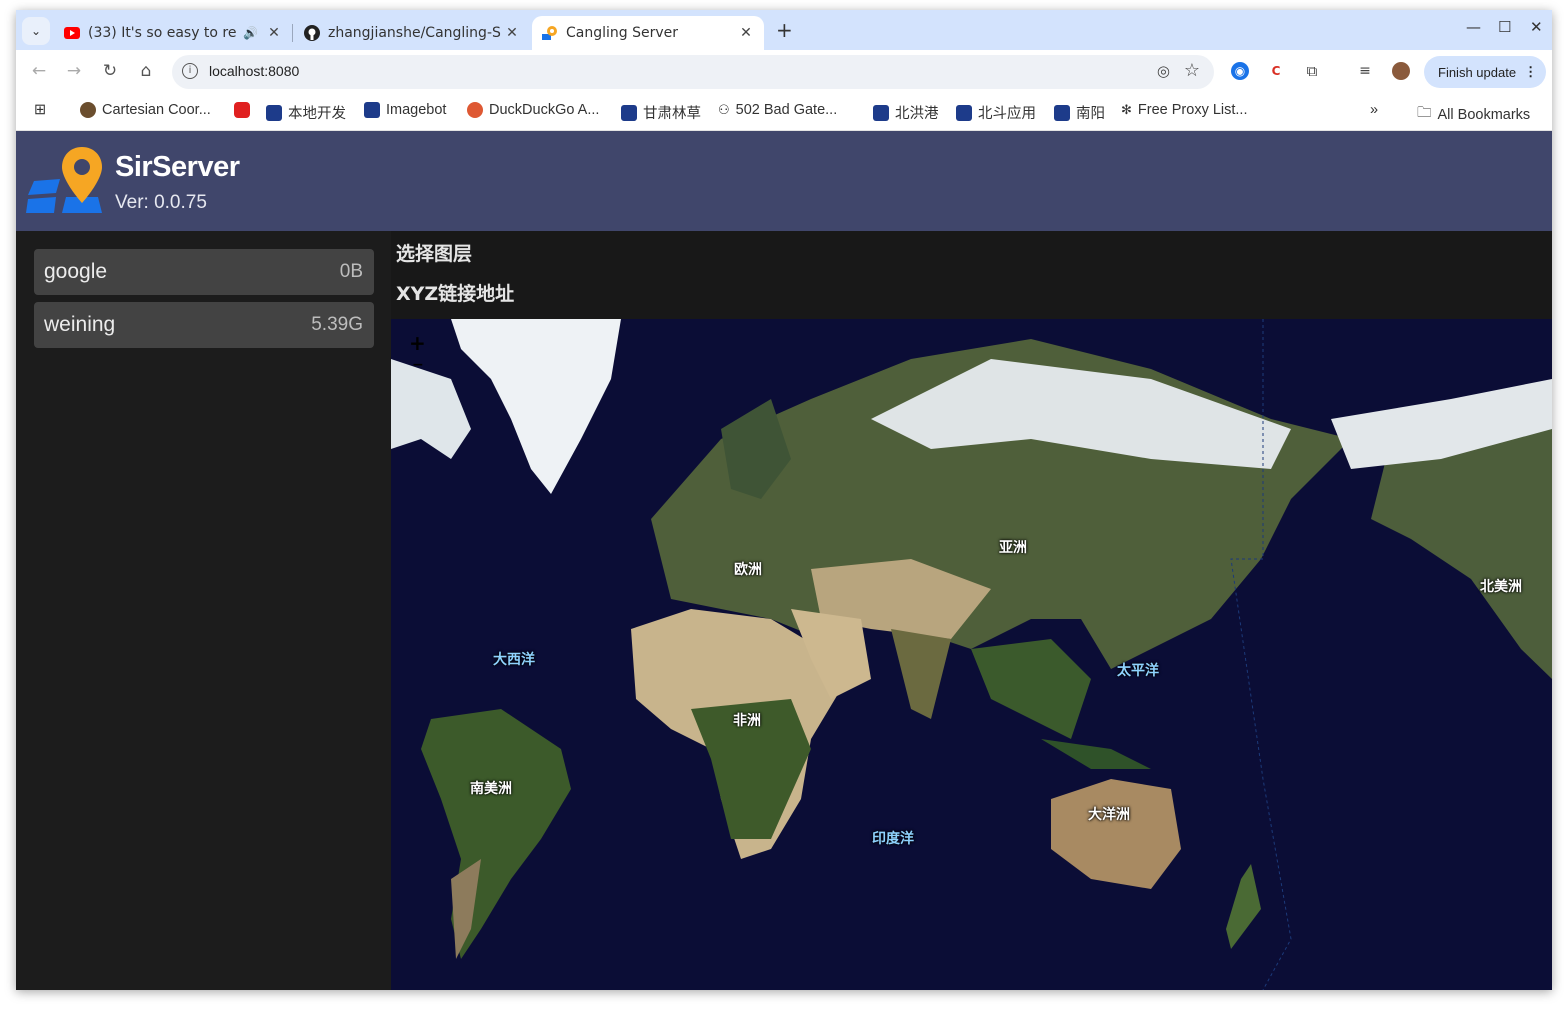 The width and height of the screenshot is (1568, 1022). I want to click on layer-size: 0B, so click(351, 271).